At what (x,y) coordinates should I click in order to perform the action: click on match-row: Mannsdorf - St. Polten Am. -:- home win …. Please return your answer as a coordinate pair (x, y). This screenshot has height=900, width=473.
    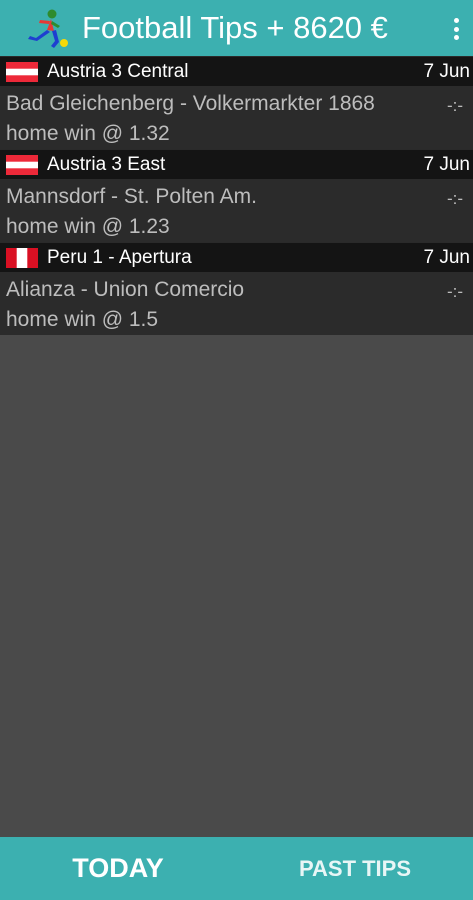
    Looking at the image, I should click on (236, 210).